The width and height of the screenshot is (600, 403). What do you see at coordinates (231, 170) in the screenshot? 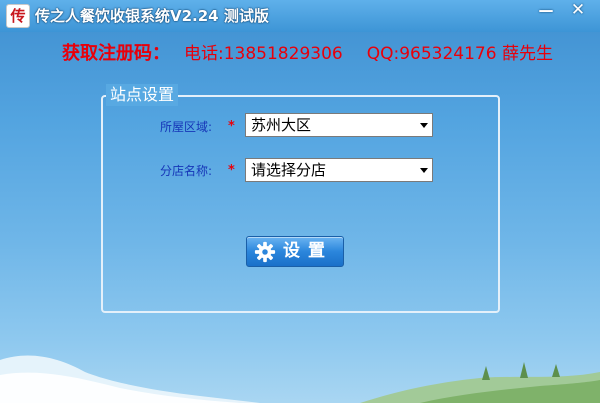
I see `branch-required-mark: *` at bounding box center [231, 170].